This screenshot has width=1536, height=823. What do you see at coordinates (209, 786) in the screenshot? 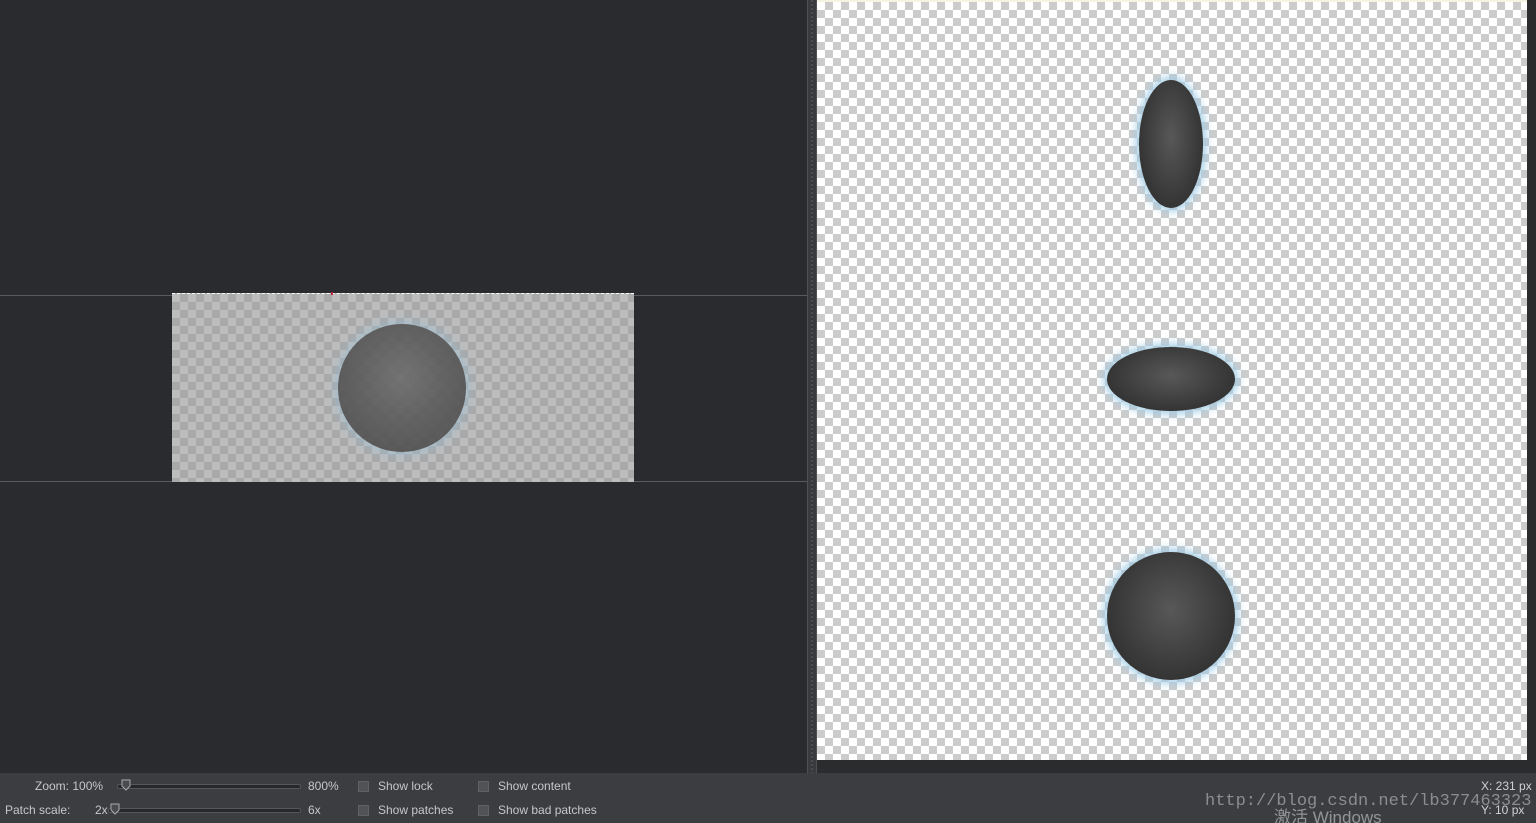
I see `zoom-slider-track` at bounding box center [209, 786].